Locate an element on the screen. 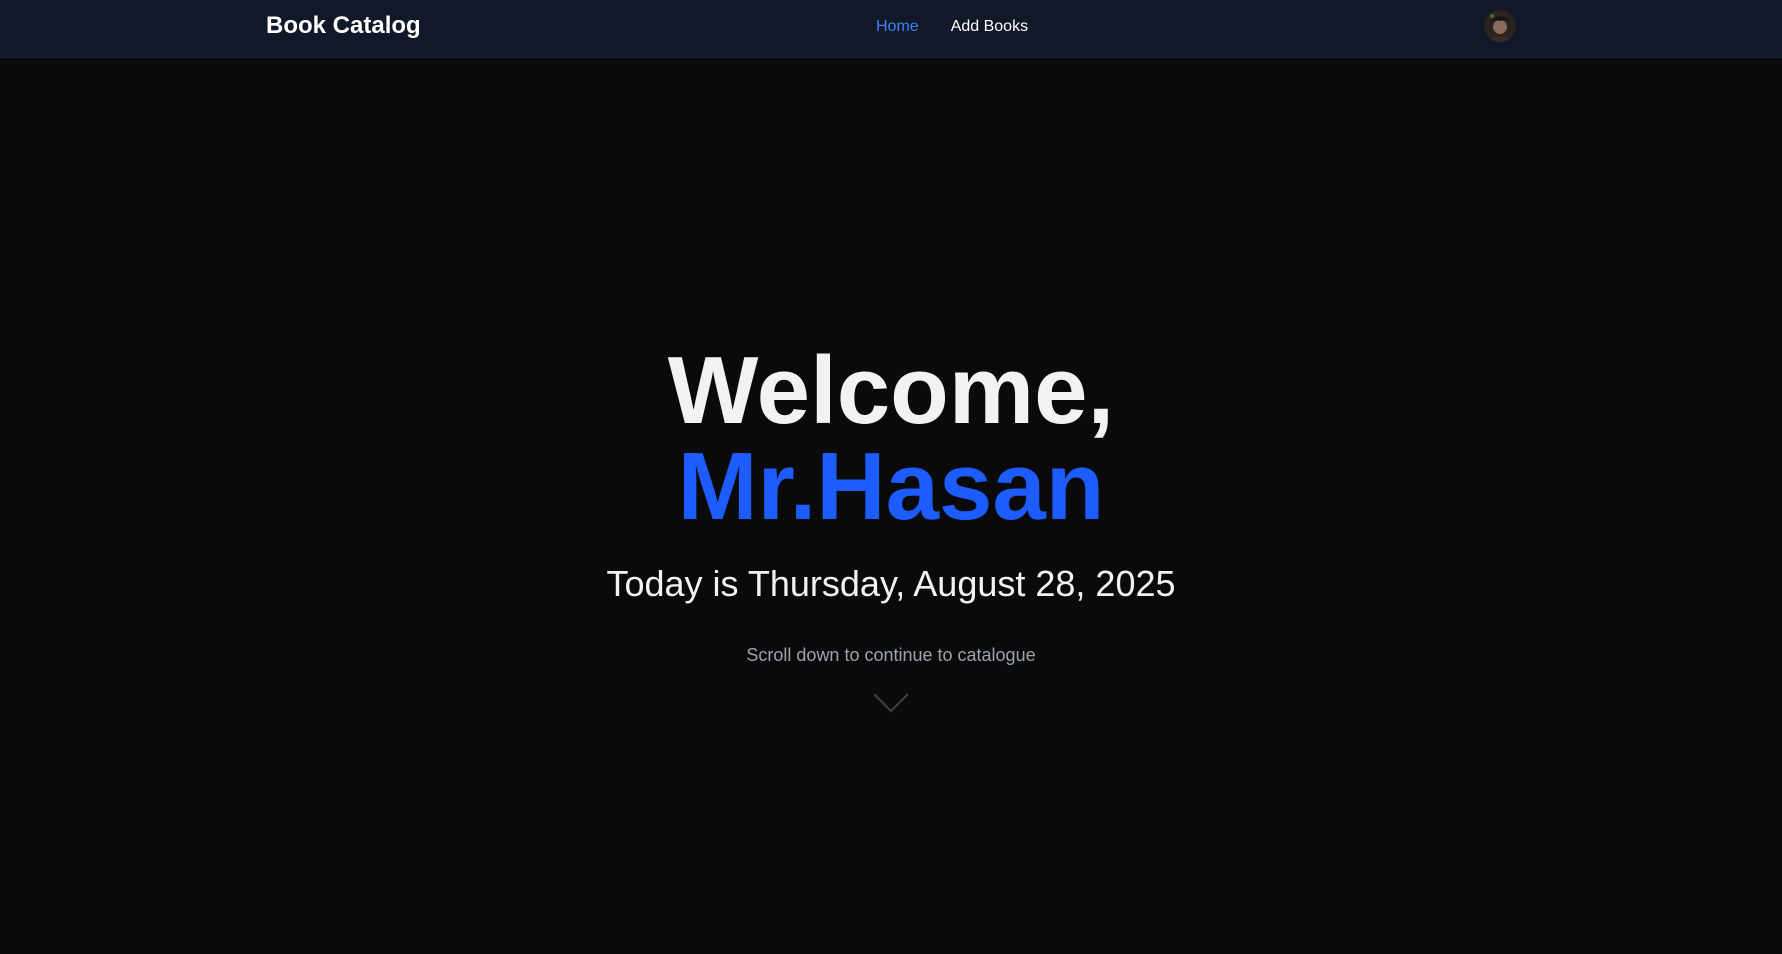 The height and width of the screenshot is (954, 1782). user-avatar is located at coordinates (1500, 26).